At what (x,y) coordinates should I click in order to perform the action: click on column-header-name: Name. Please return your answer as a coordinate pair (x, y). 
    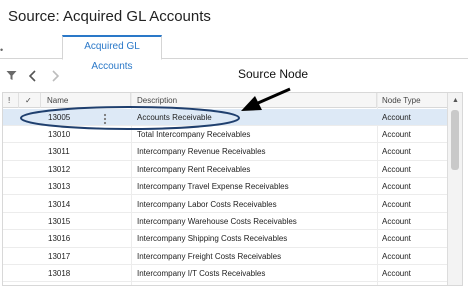
    Looking at the image, I should click on (86, 100).